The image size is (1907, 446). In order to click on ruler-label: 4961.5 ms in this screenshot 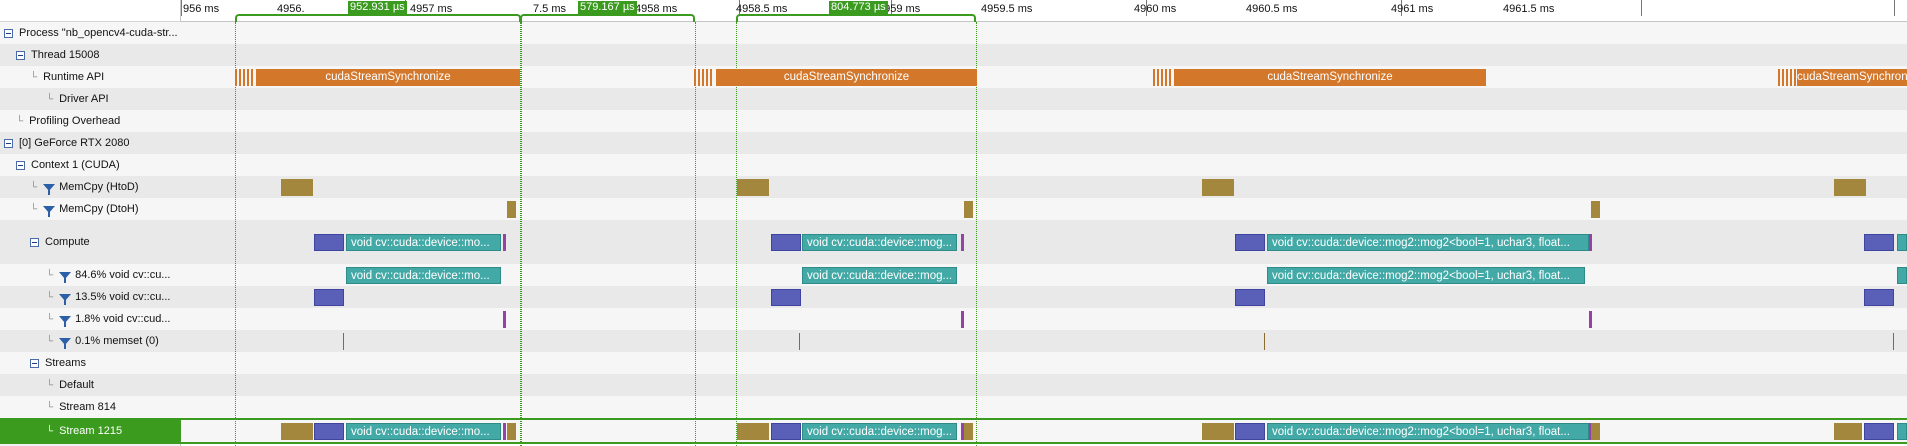, I will do `click(1529, 9)`.